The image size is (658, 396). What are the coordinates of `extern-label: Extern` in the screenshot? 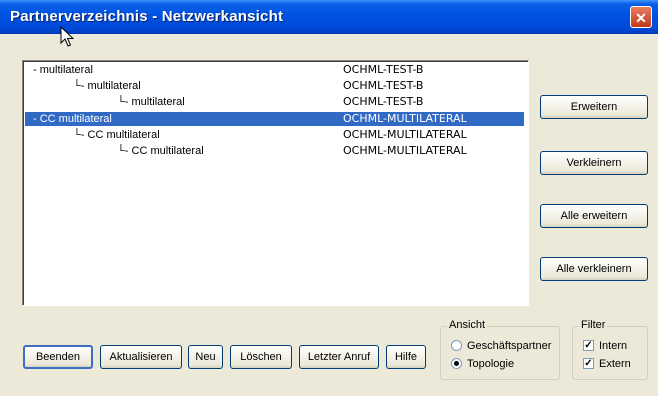 It's located at (615, 364).